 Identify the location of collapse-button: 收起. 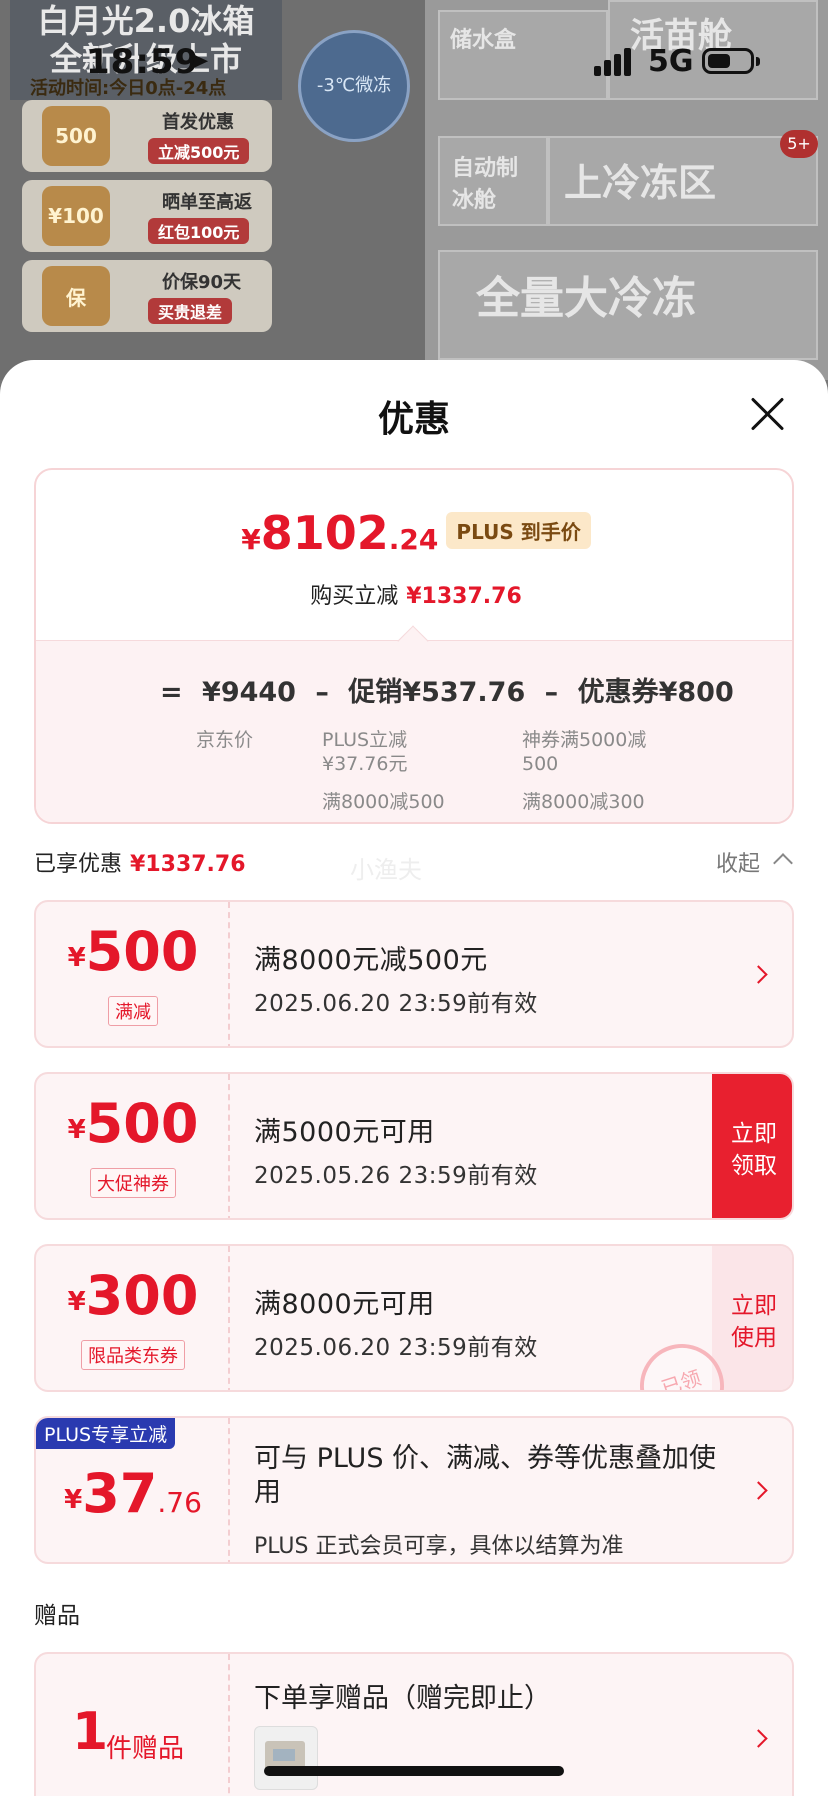
(738, 862).